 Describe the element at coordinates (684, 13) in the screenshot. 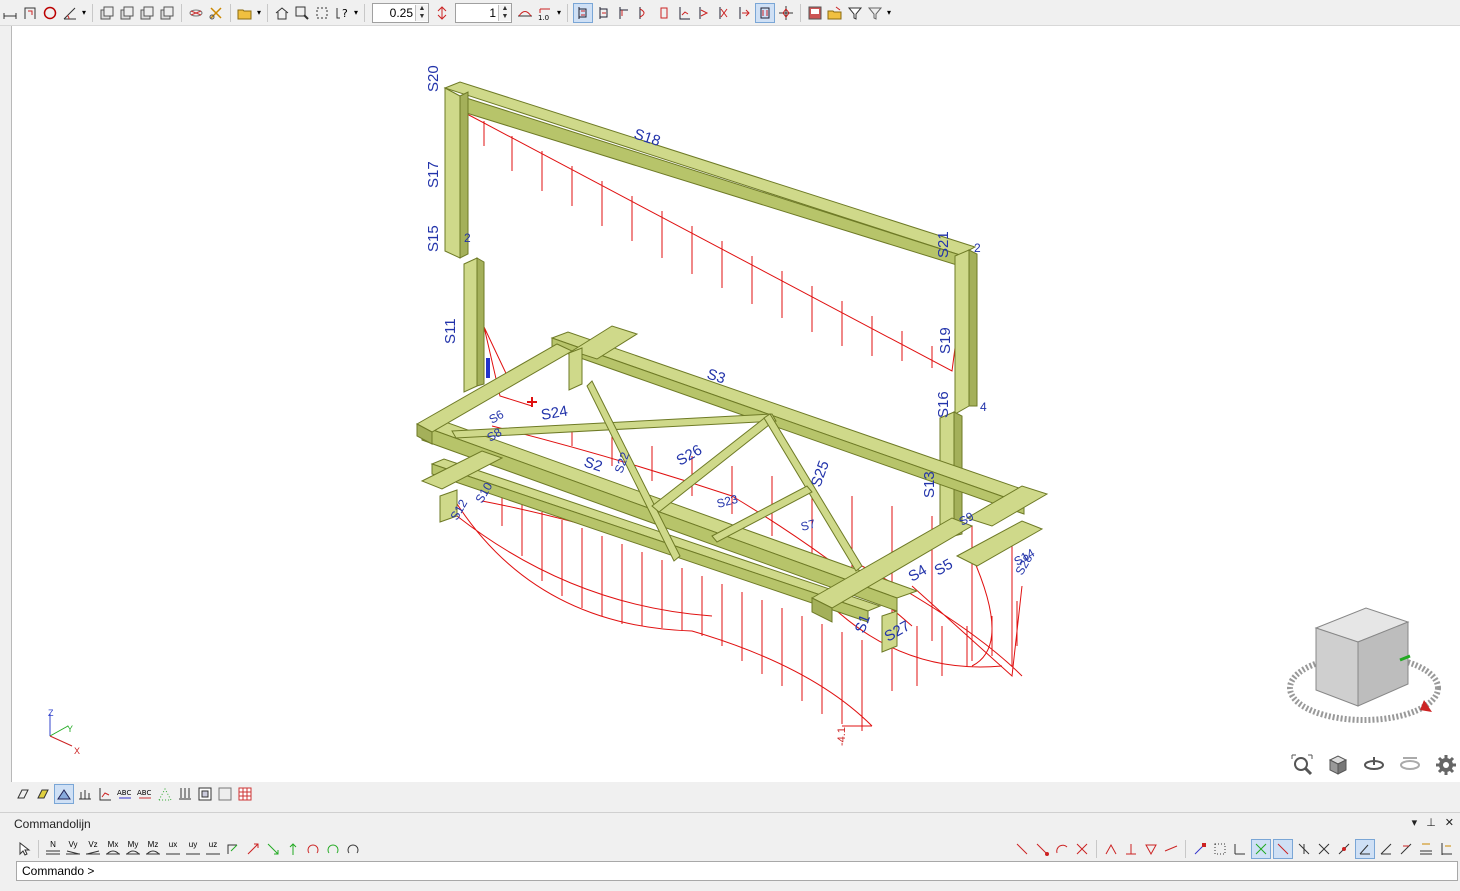

I see `result-diagram-6-icon` at that location.